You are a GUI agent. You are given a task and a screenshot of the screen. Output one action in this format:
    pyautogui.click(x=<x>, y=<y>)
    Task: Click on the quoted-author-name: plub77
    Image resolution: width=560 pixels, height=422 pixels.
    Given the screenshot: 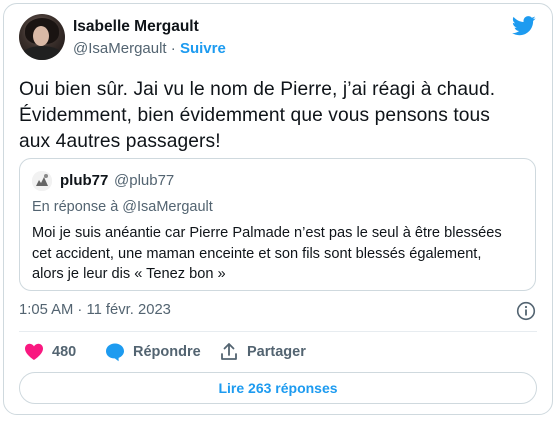 What is the action you would take?
    pyautogui.click(x=84, y=180)
    